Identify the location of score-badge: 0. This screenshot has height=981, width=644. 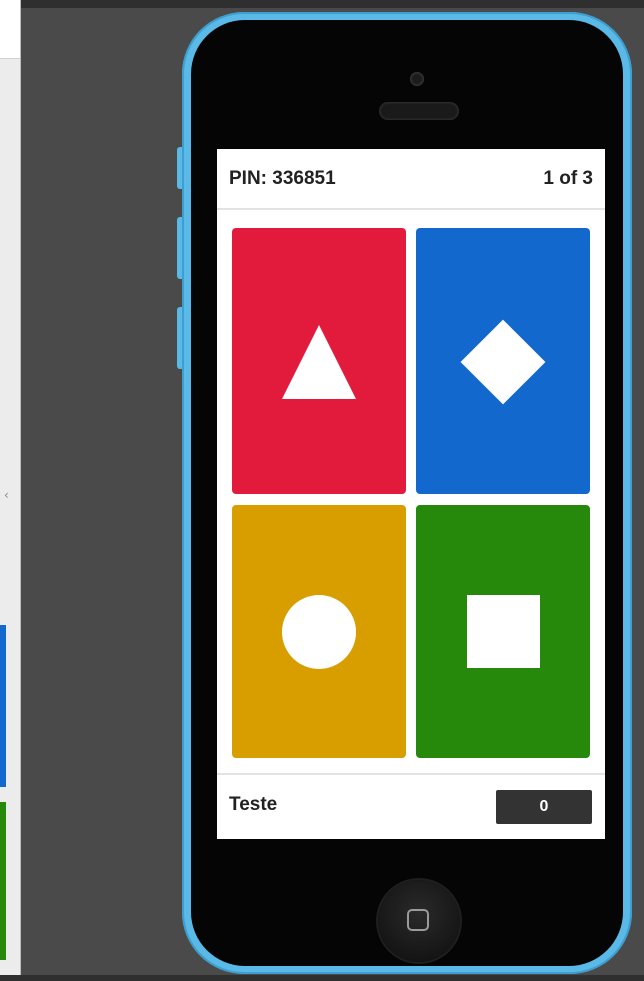
(544, 807).